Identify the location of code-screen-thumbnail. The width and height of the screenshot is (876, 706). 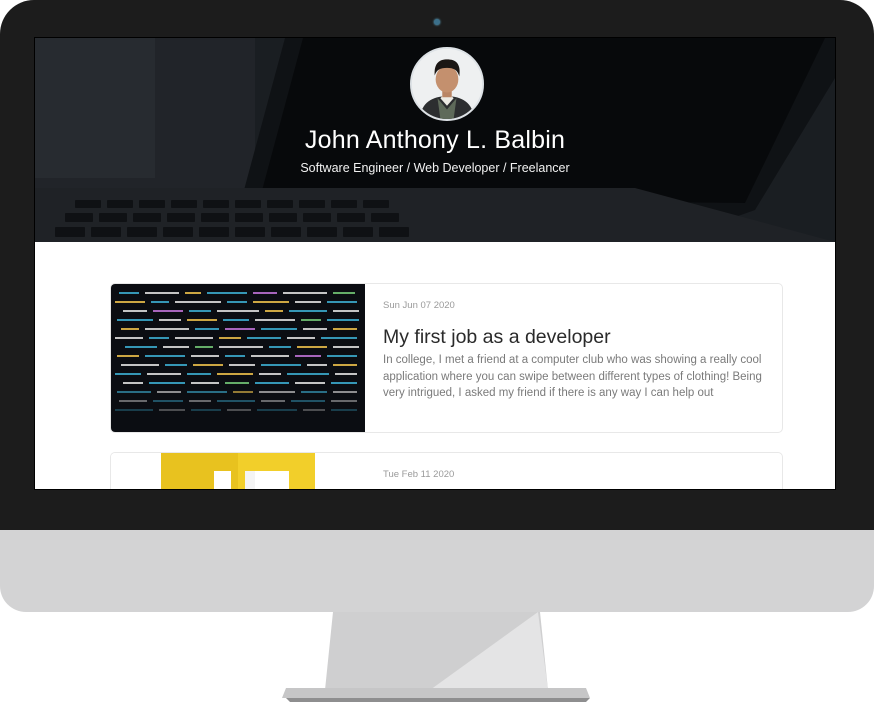
(238, 358).